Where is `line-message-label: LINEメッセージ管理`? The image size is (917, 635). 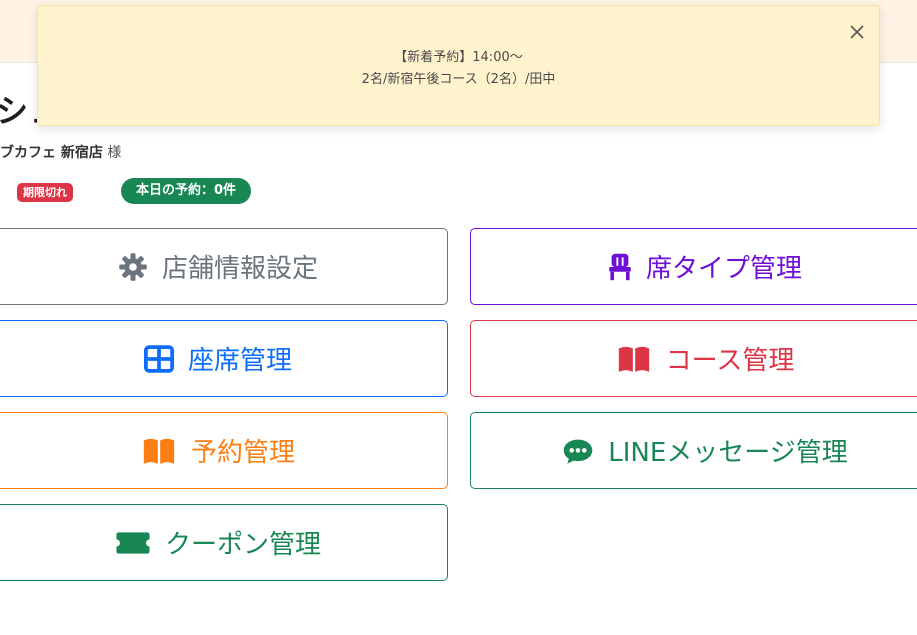 line-message-label: LINEメッセージ管理 is located at coordinates (728, 453).